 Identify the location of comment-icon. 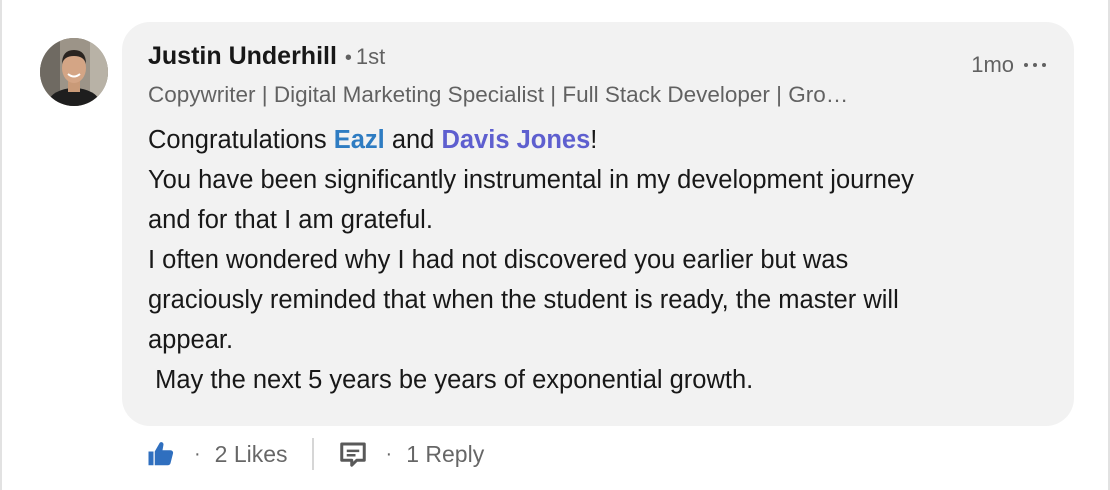
(352, 454).